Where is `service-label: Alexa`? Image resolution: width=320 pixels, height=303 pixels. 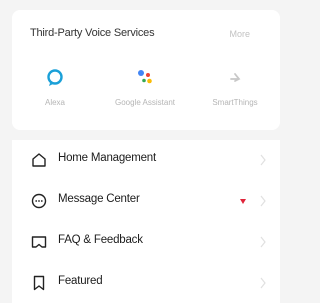 service-label: Alexa is located at coordinates (54, 102).